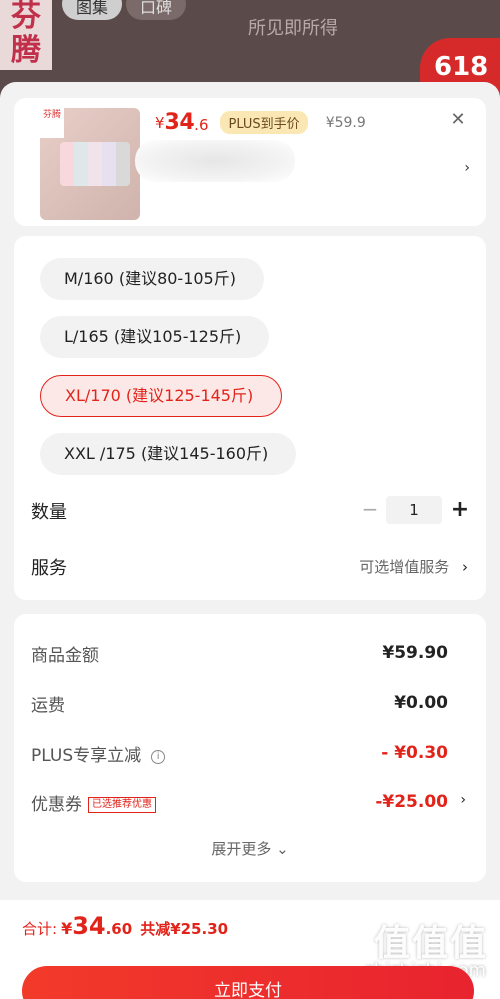 This screenshot has height=999, width=500. What do you see at coordinates (184, 929) in the screenshot?
I see `total-saved: 共减¥25.30` at bounding box center [184, 929].